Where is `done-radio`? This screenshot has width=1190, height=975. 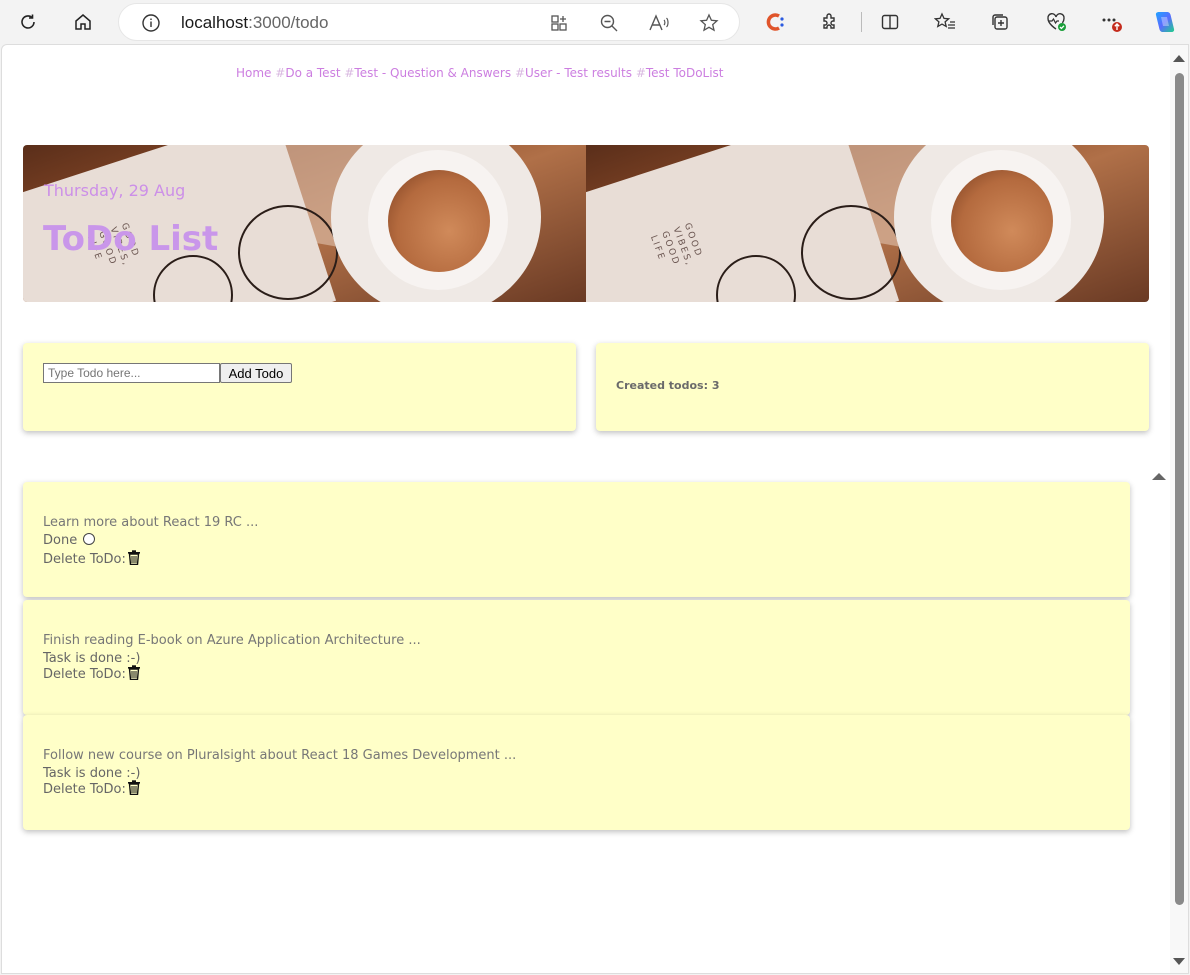
done-radio is located at coordinates (89, 539).